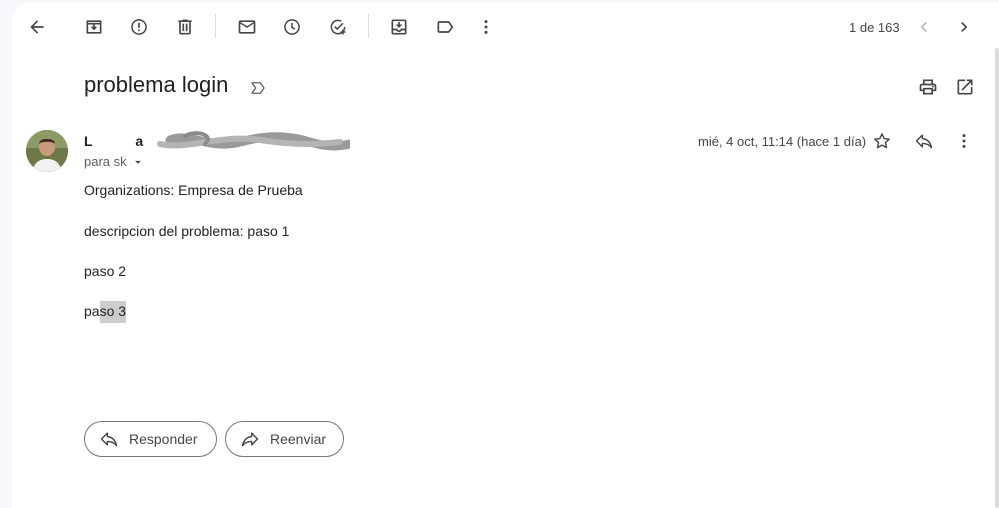 The width and height of the screenshot is (999, 508). What do you see at coordinates (94, 27) in the screenshot?
I see `archive-icon` at bounding box center [94, 27].